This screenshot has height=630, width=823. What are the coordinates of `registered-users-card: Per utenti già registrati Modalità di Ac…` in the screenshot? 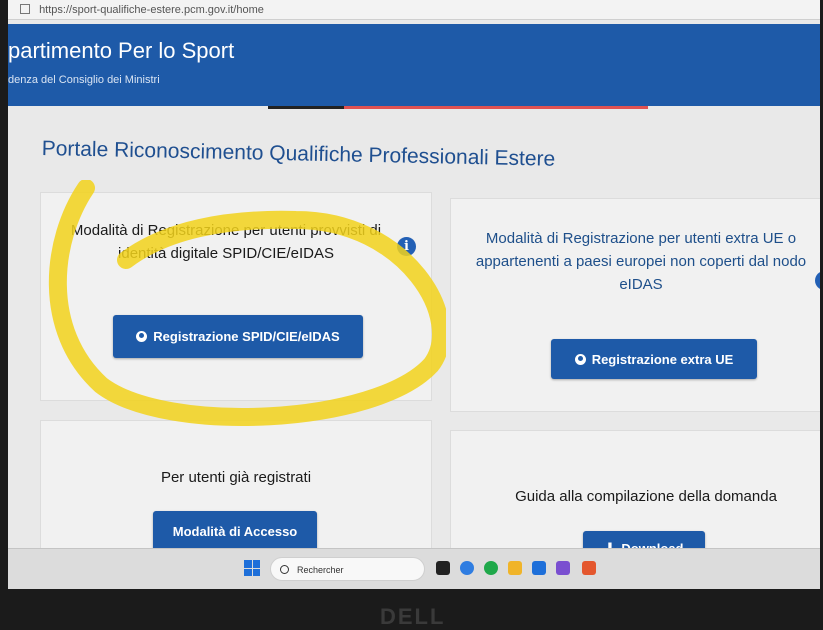 It's located at (236, 490).